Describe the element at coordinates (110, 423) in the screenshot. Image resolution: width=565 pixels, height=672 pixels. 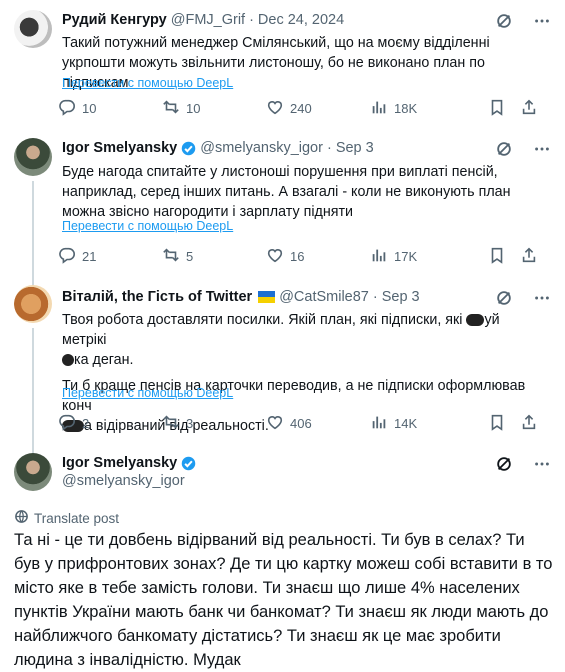
I see `reply-button: 2` at that location.